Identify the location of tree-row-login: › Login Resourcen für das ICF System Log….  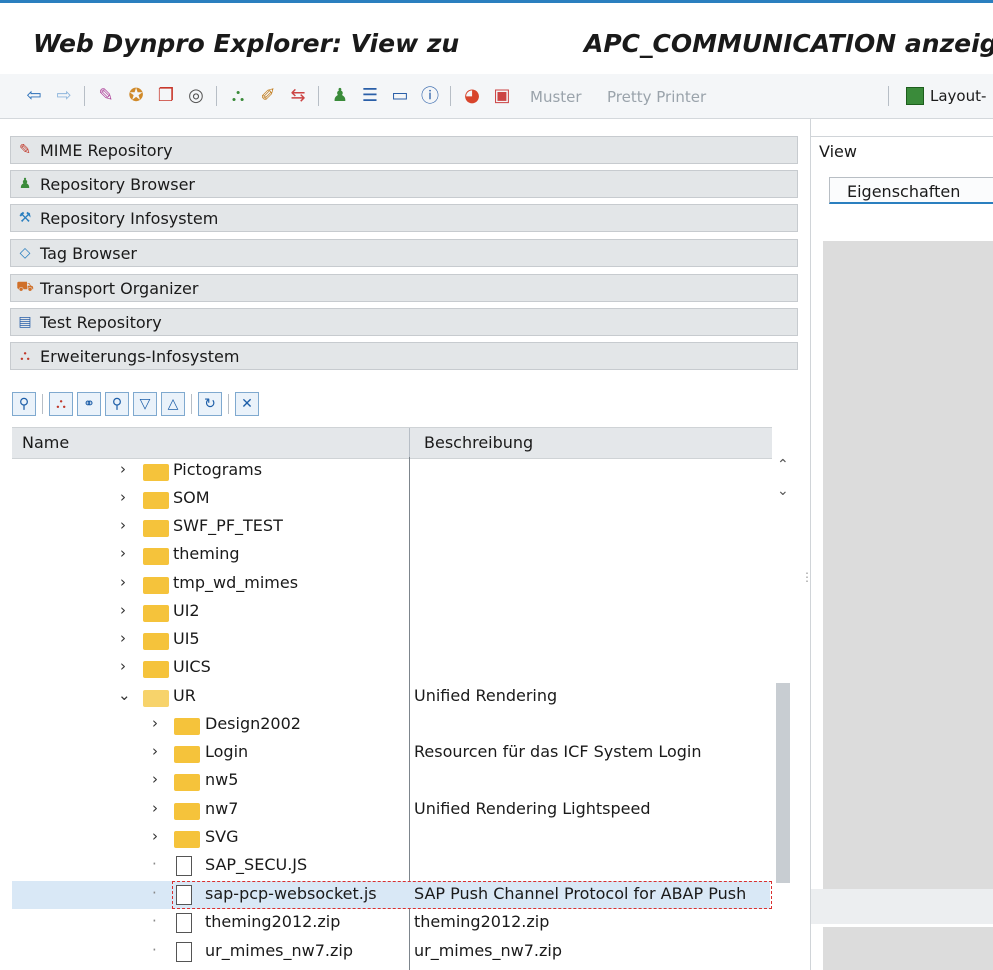
(391, 753).